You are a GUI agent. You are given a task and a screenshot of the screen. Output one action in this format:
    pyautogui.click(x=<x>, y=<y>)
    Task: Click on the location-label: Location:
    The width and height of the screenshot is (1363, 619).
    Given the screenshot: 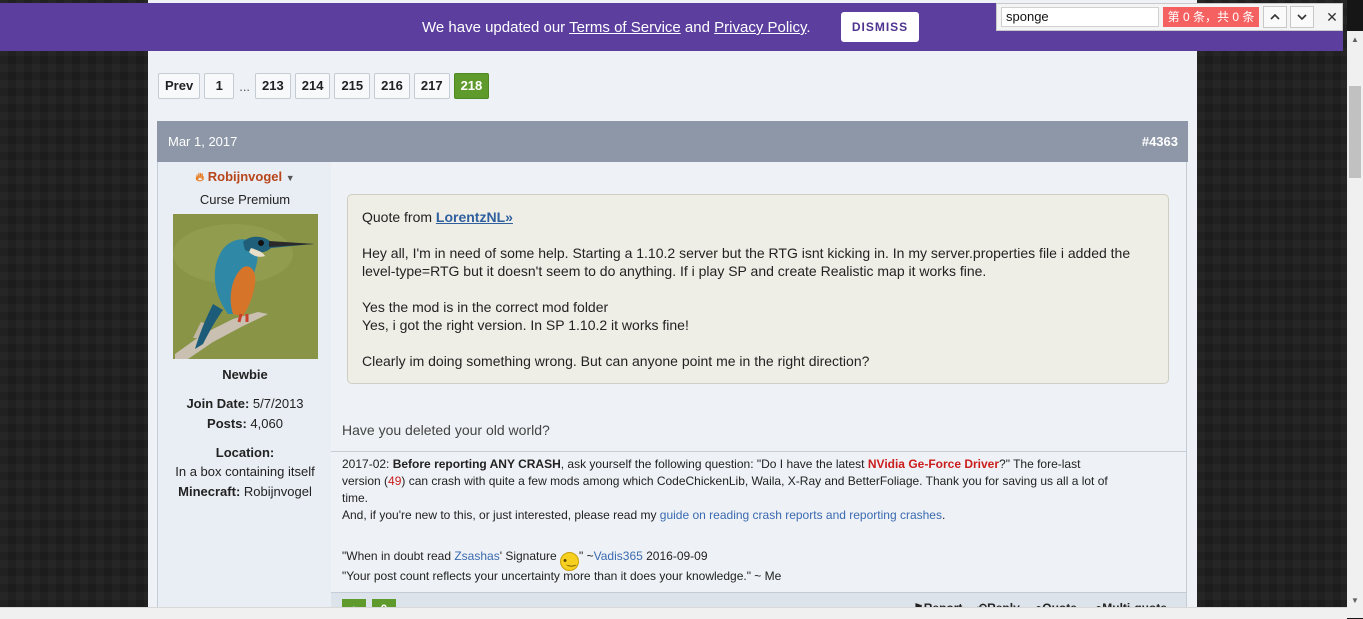 What is the action you would take?
    pyautogui.click(x=245, y=452)
    